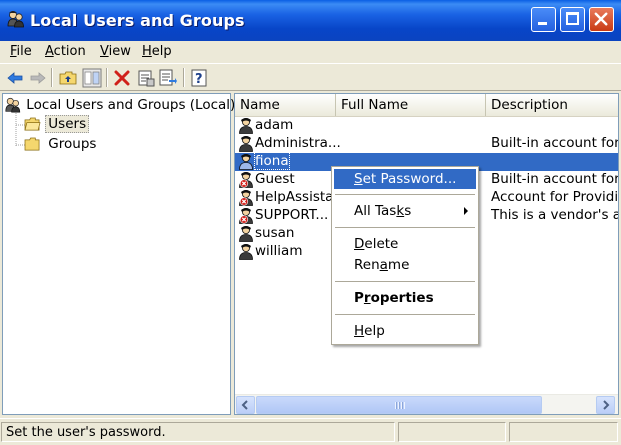  I want to click on scroll-grip, so click(400, 405).